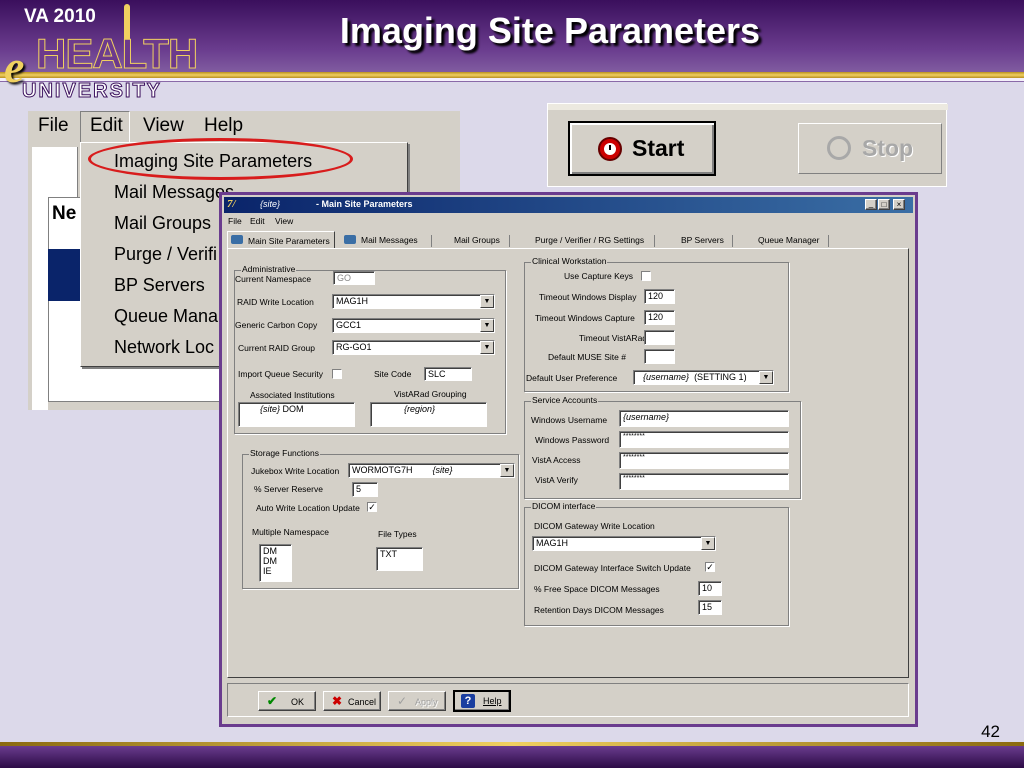 This screenshot has width=1024, height=768. Describe the element at coordinates (556, 460) in the screenshot. I see `vista-access-label: VistA Access` at that location.